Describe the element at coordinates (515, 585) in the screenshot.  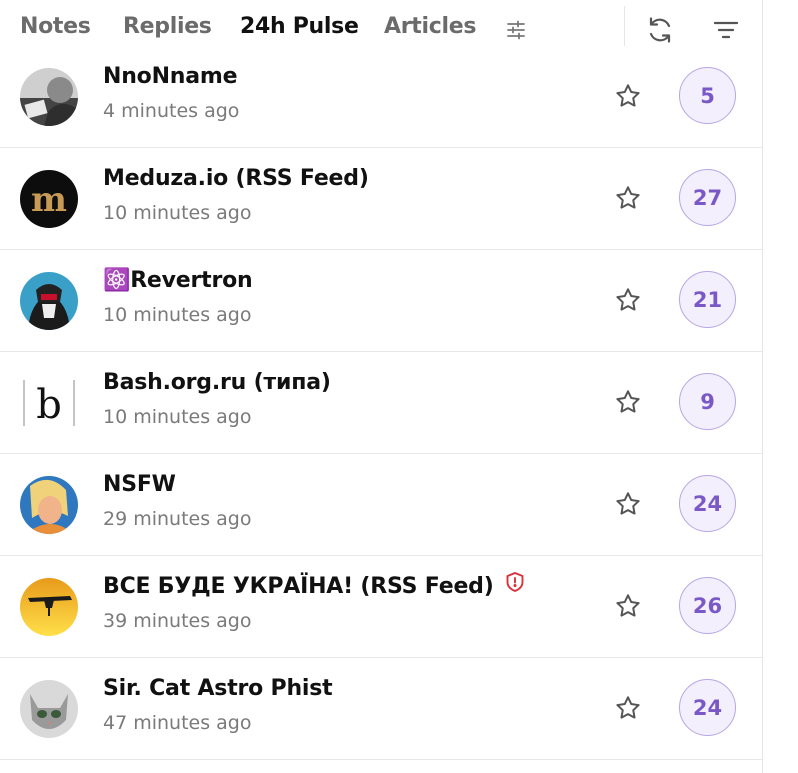
I see `shield-alert-icon` at that location.